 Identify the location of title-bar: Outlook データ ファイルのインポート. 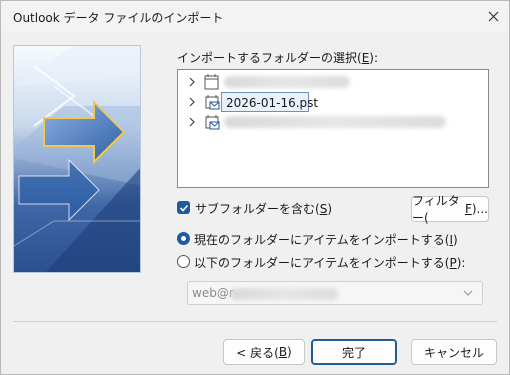
(255, 16).